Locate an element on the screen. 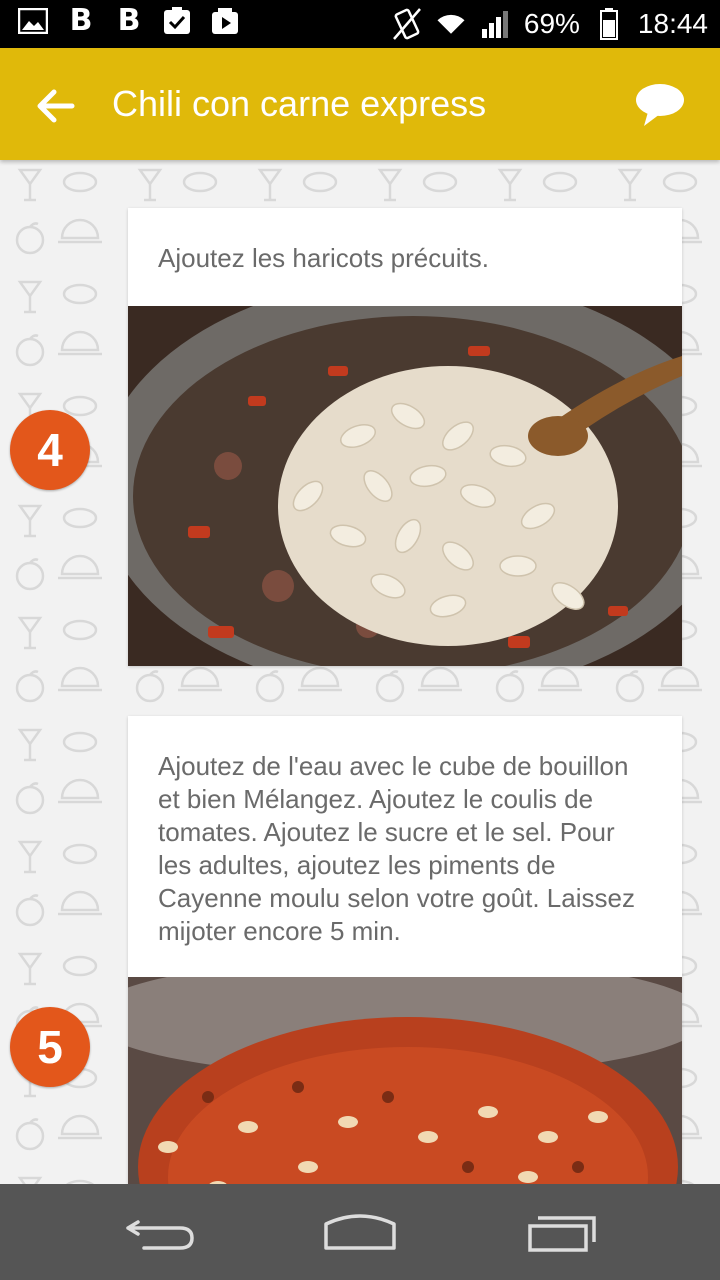 The width and height of the screenshot is (720, 1280). navigation-bar is located at coordinates (360, 1232).